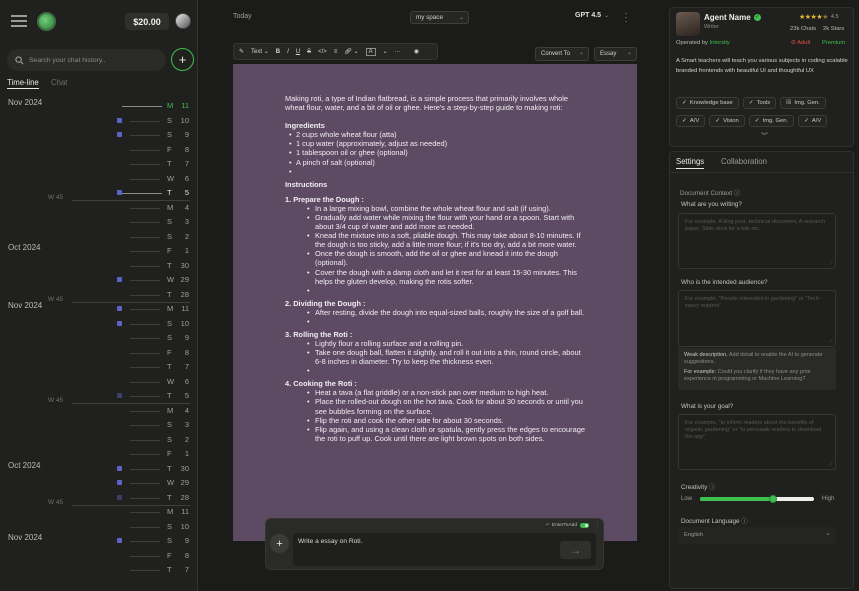 The image size is (859, 591). I want to click on avatar, so click(183, 21).